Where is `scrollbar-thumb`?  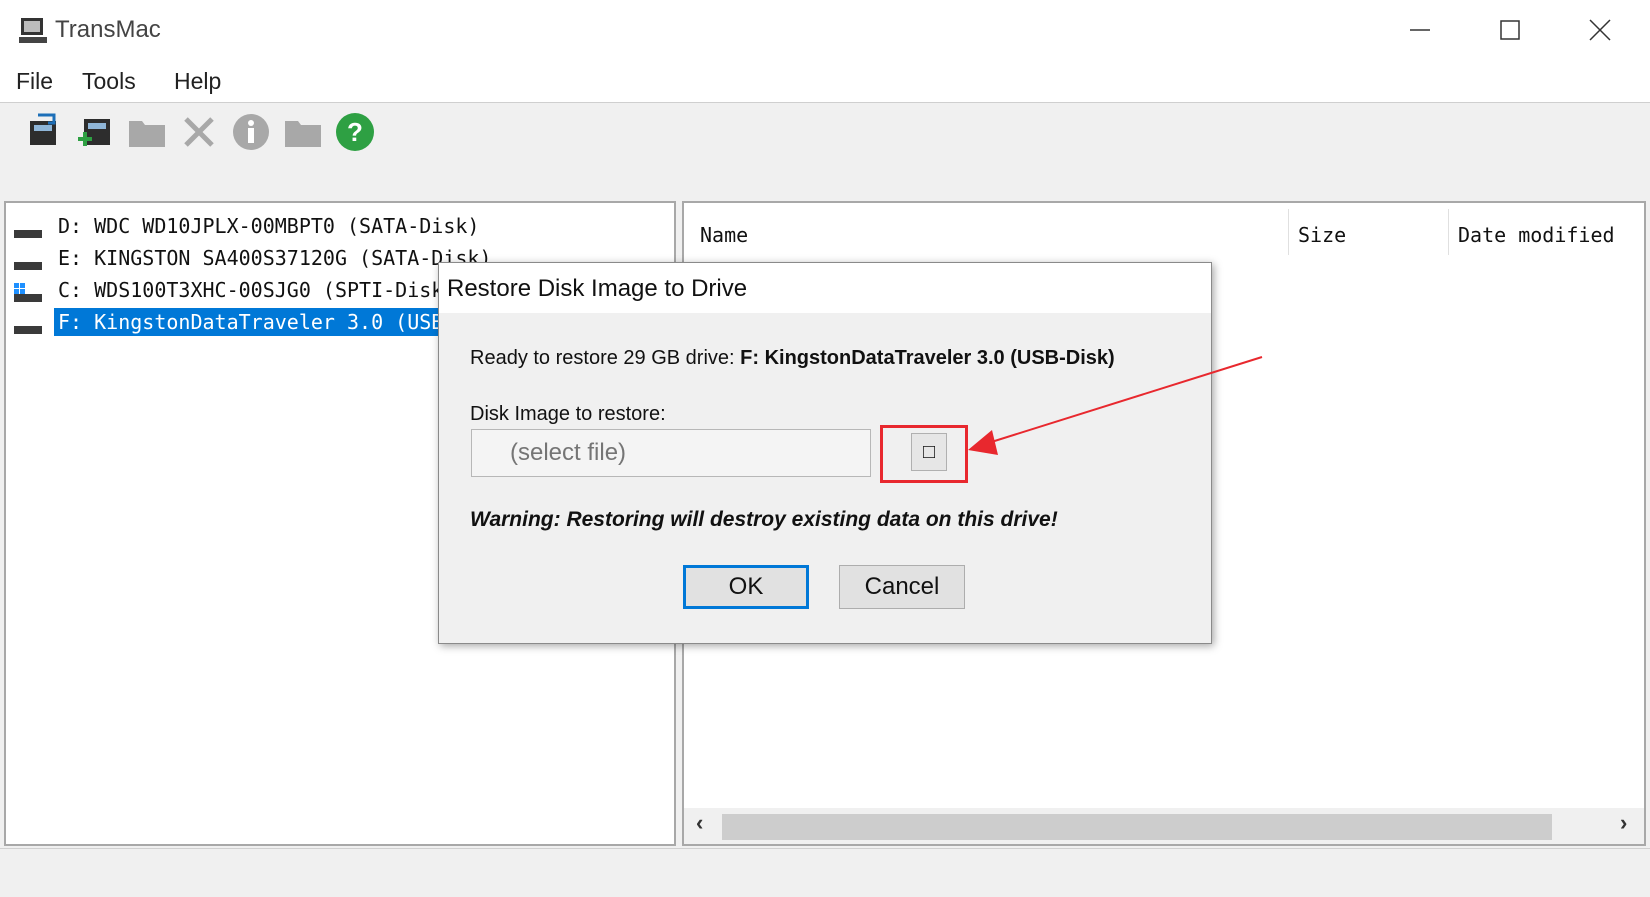
scrollbar-thumb is located at coordinates (1137, 827).